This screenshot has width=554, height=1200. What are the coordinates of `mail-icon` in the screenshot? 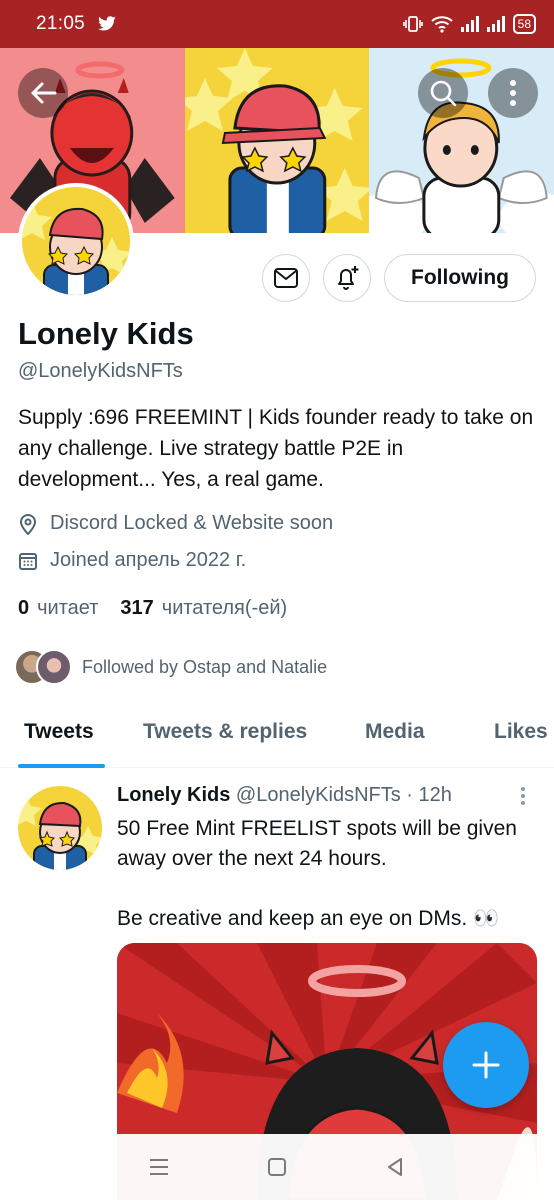 It's located at (286, 278).